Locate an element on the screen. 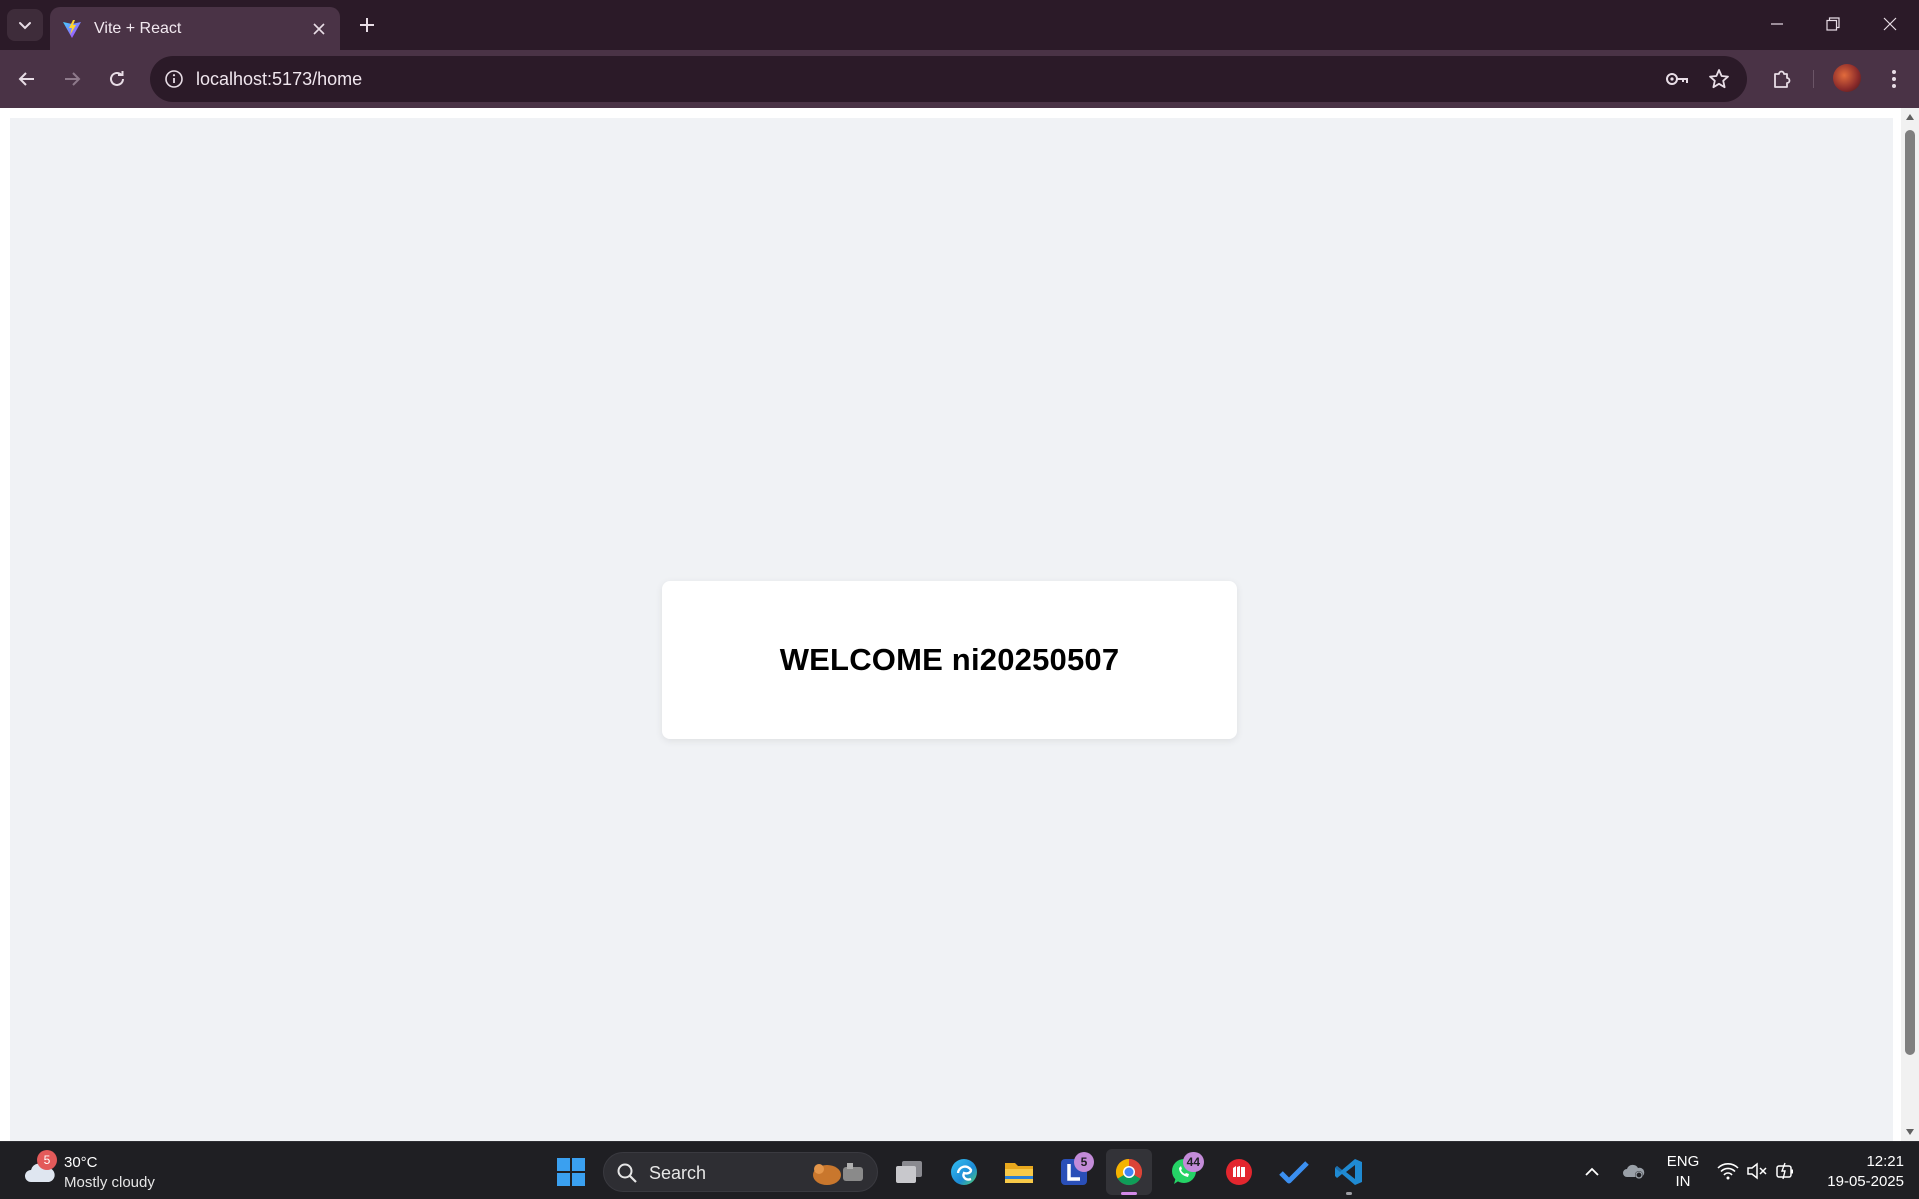 The width and height of the screenshot is (1919, 1199). new-tab-button is located at coordinates (367, 25).